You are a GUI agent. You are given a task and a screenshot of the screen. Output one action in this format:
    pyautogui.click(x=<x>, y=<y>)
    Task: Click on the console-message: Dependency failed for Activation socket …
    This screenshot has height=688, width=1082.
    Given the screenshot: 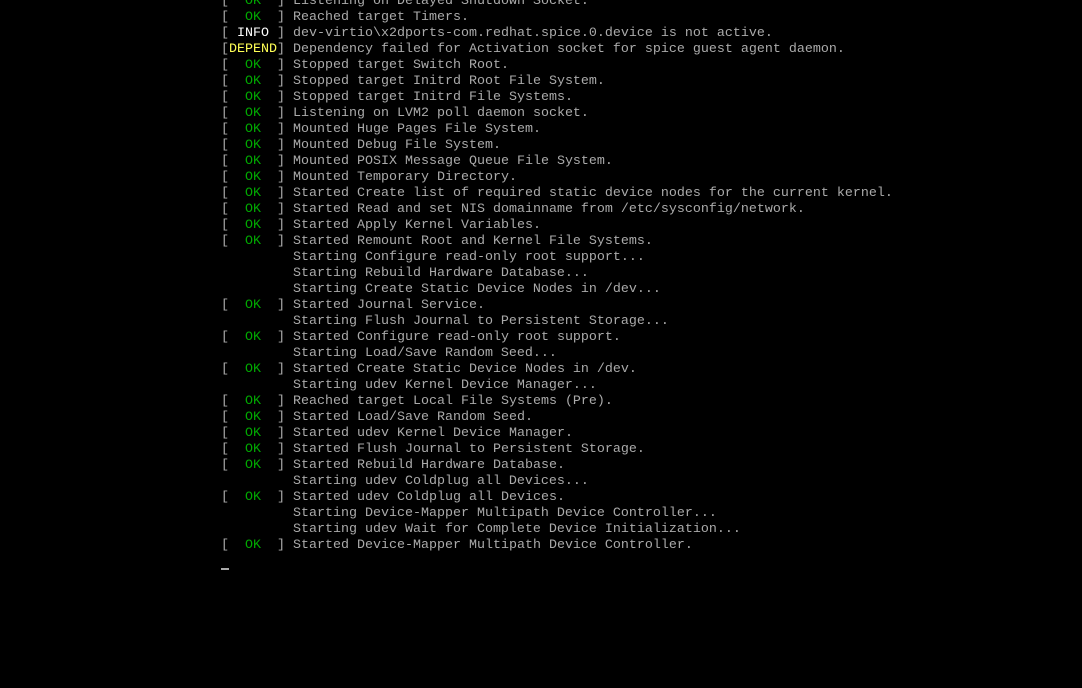 What is the action you would take?
    pyautogui.click(x=569, y=49)
    